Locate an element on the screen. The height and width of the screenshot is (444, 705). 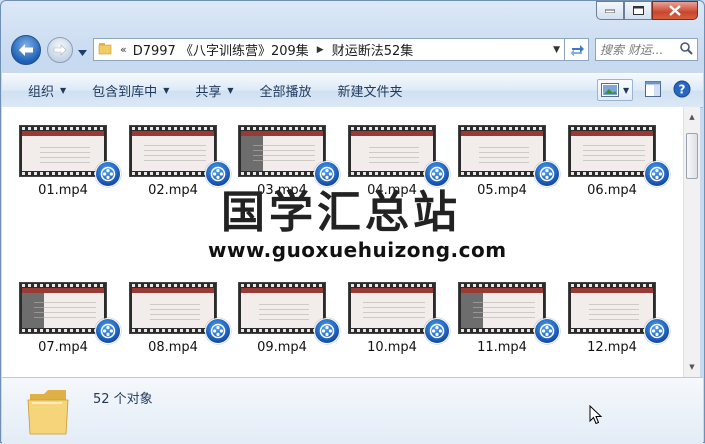
breadcrumb-current: 财运断法52集 is located at coordinates (373, 49).